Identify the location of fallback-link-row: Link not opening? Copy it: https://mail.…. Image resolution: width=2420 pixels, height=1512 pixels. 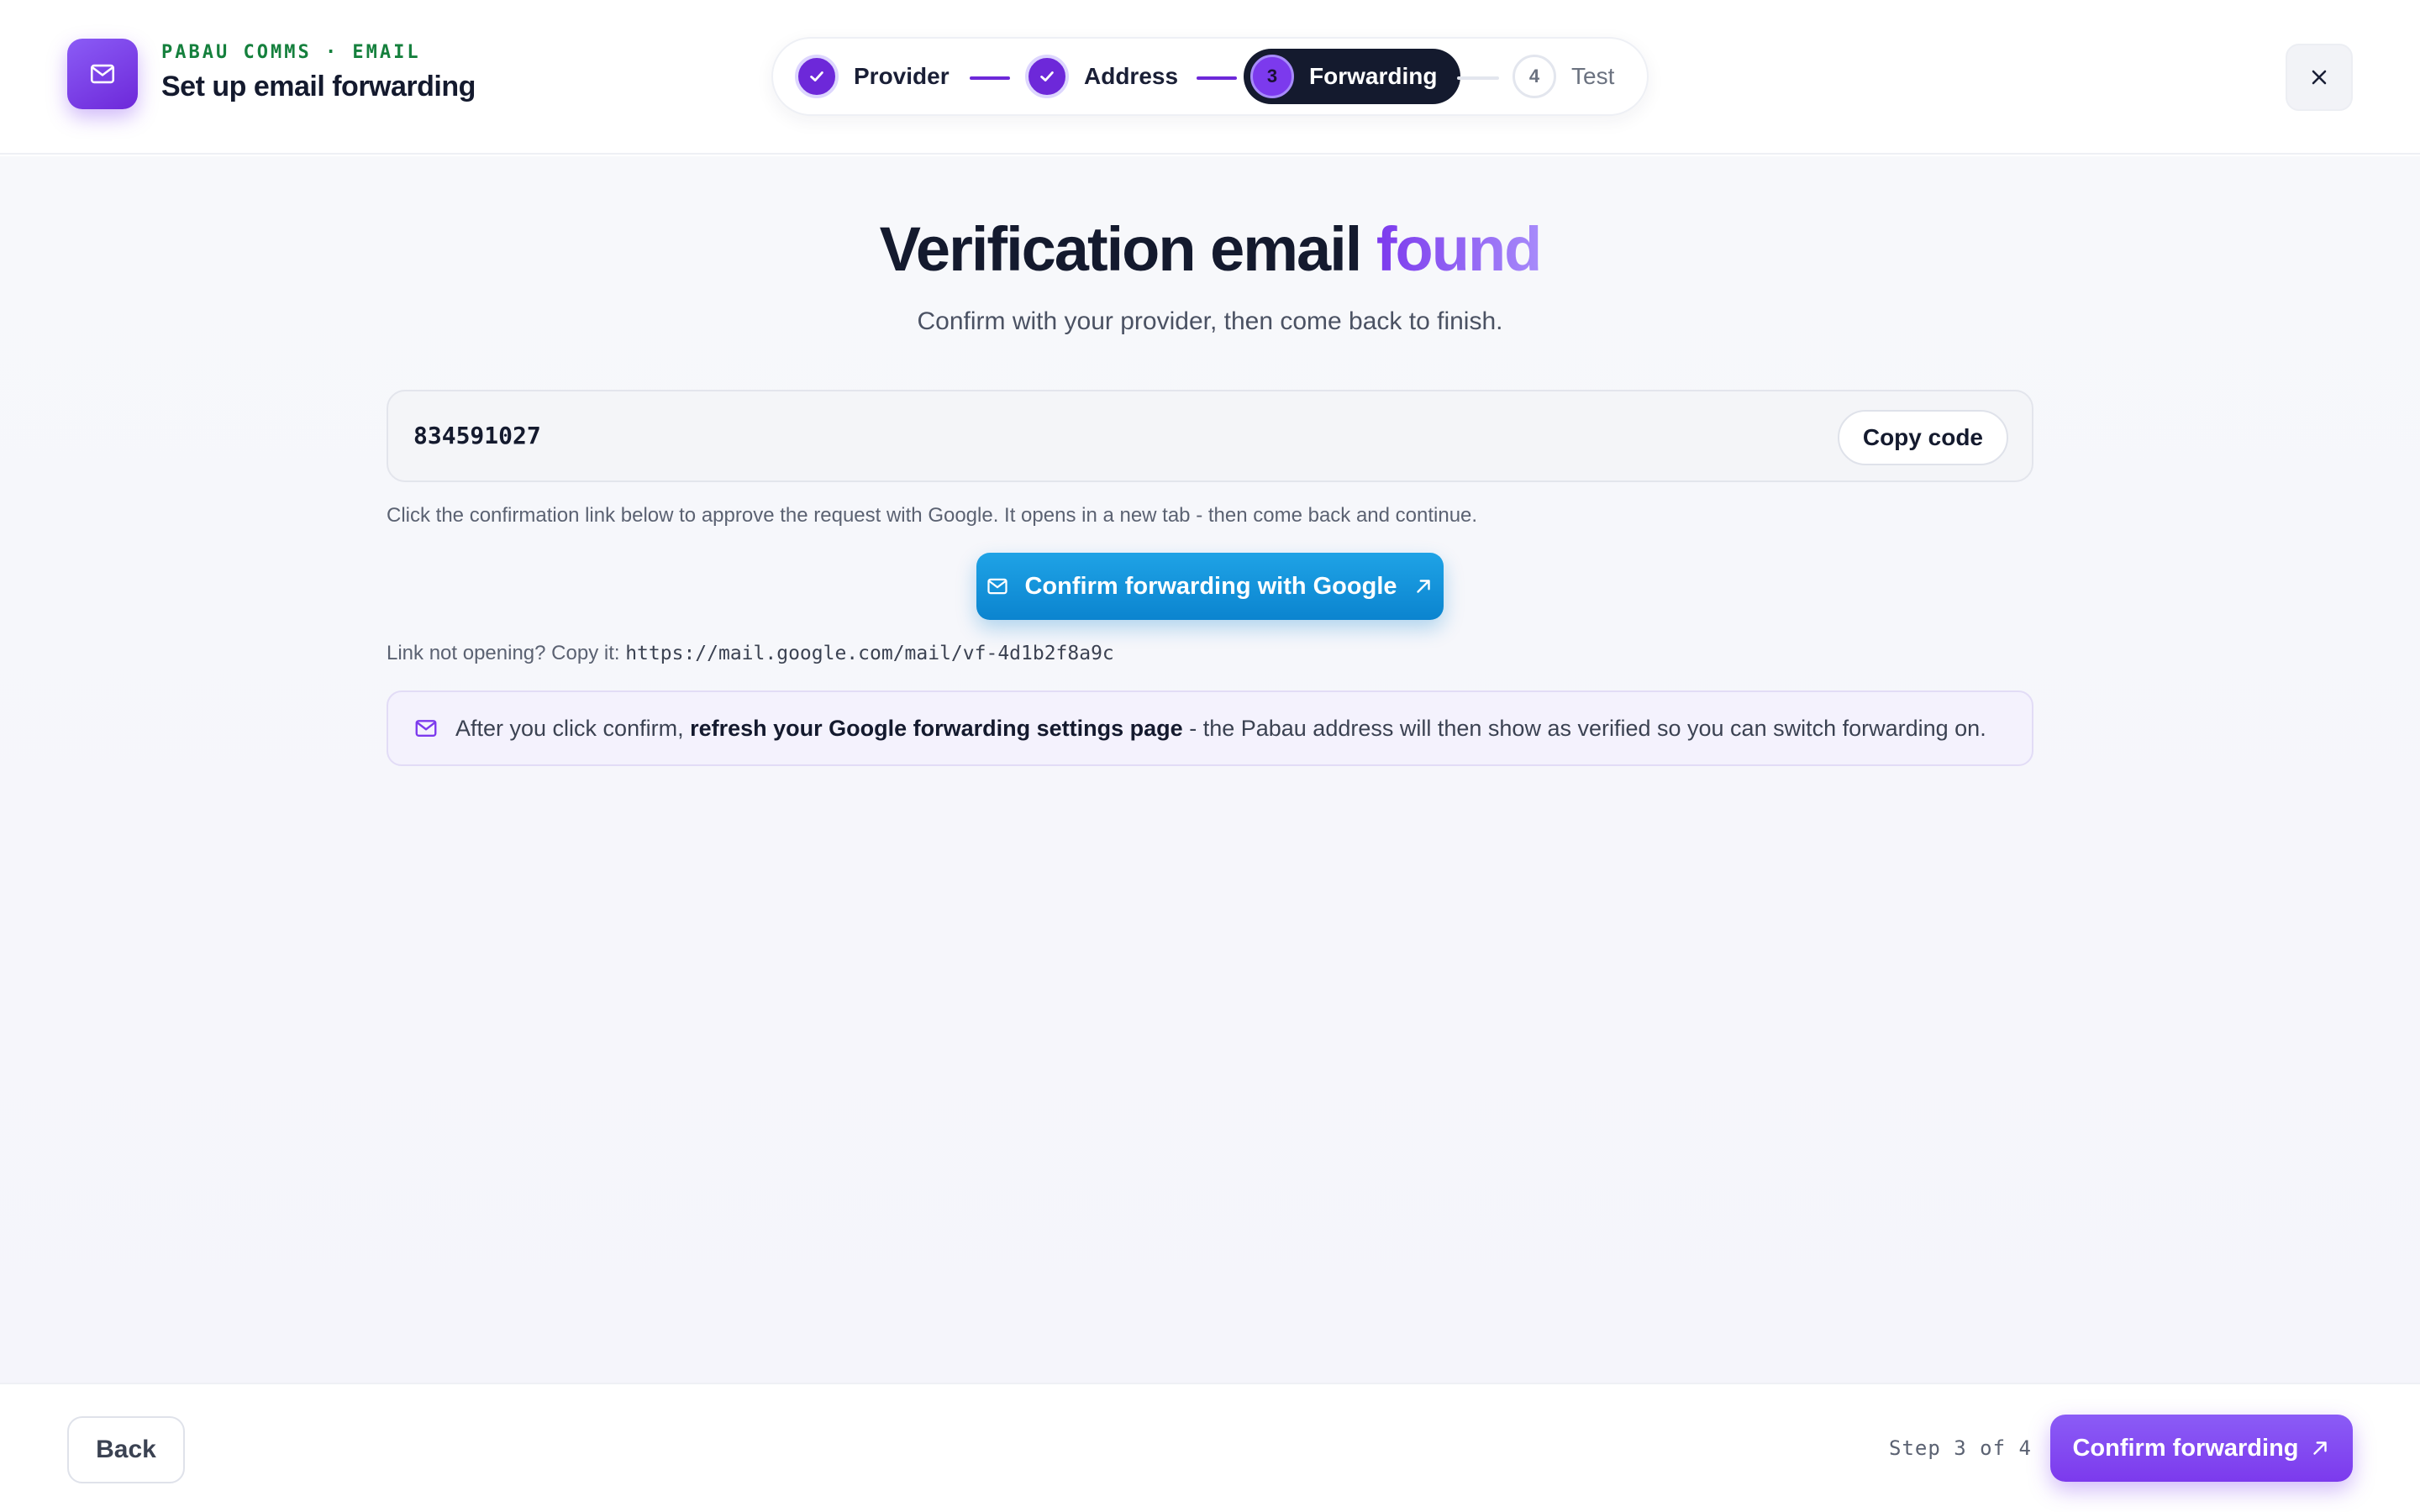
(750, 653).